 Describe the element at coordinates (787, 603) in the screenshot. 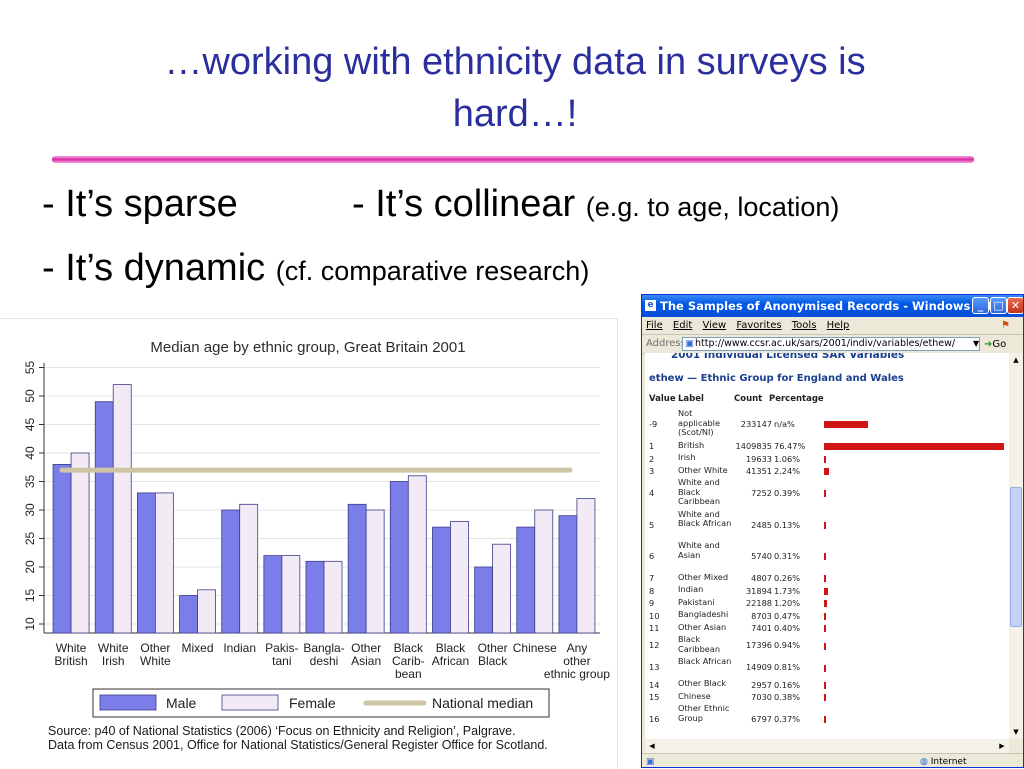

I see `cell-percentage: 1.20%` at that location.